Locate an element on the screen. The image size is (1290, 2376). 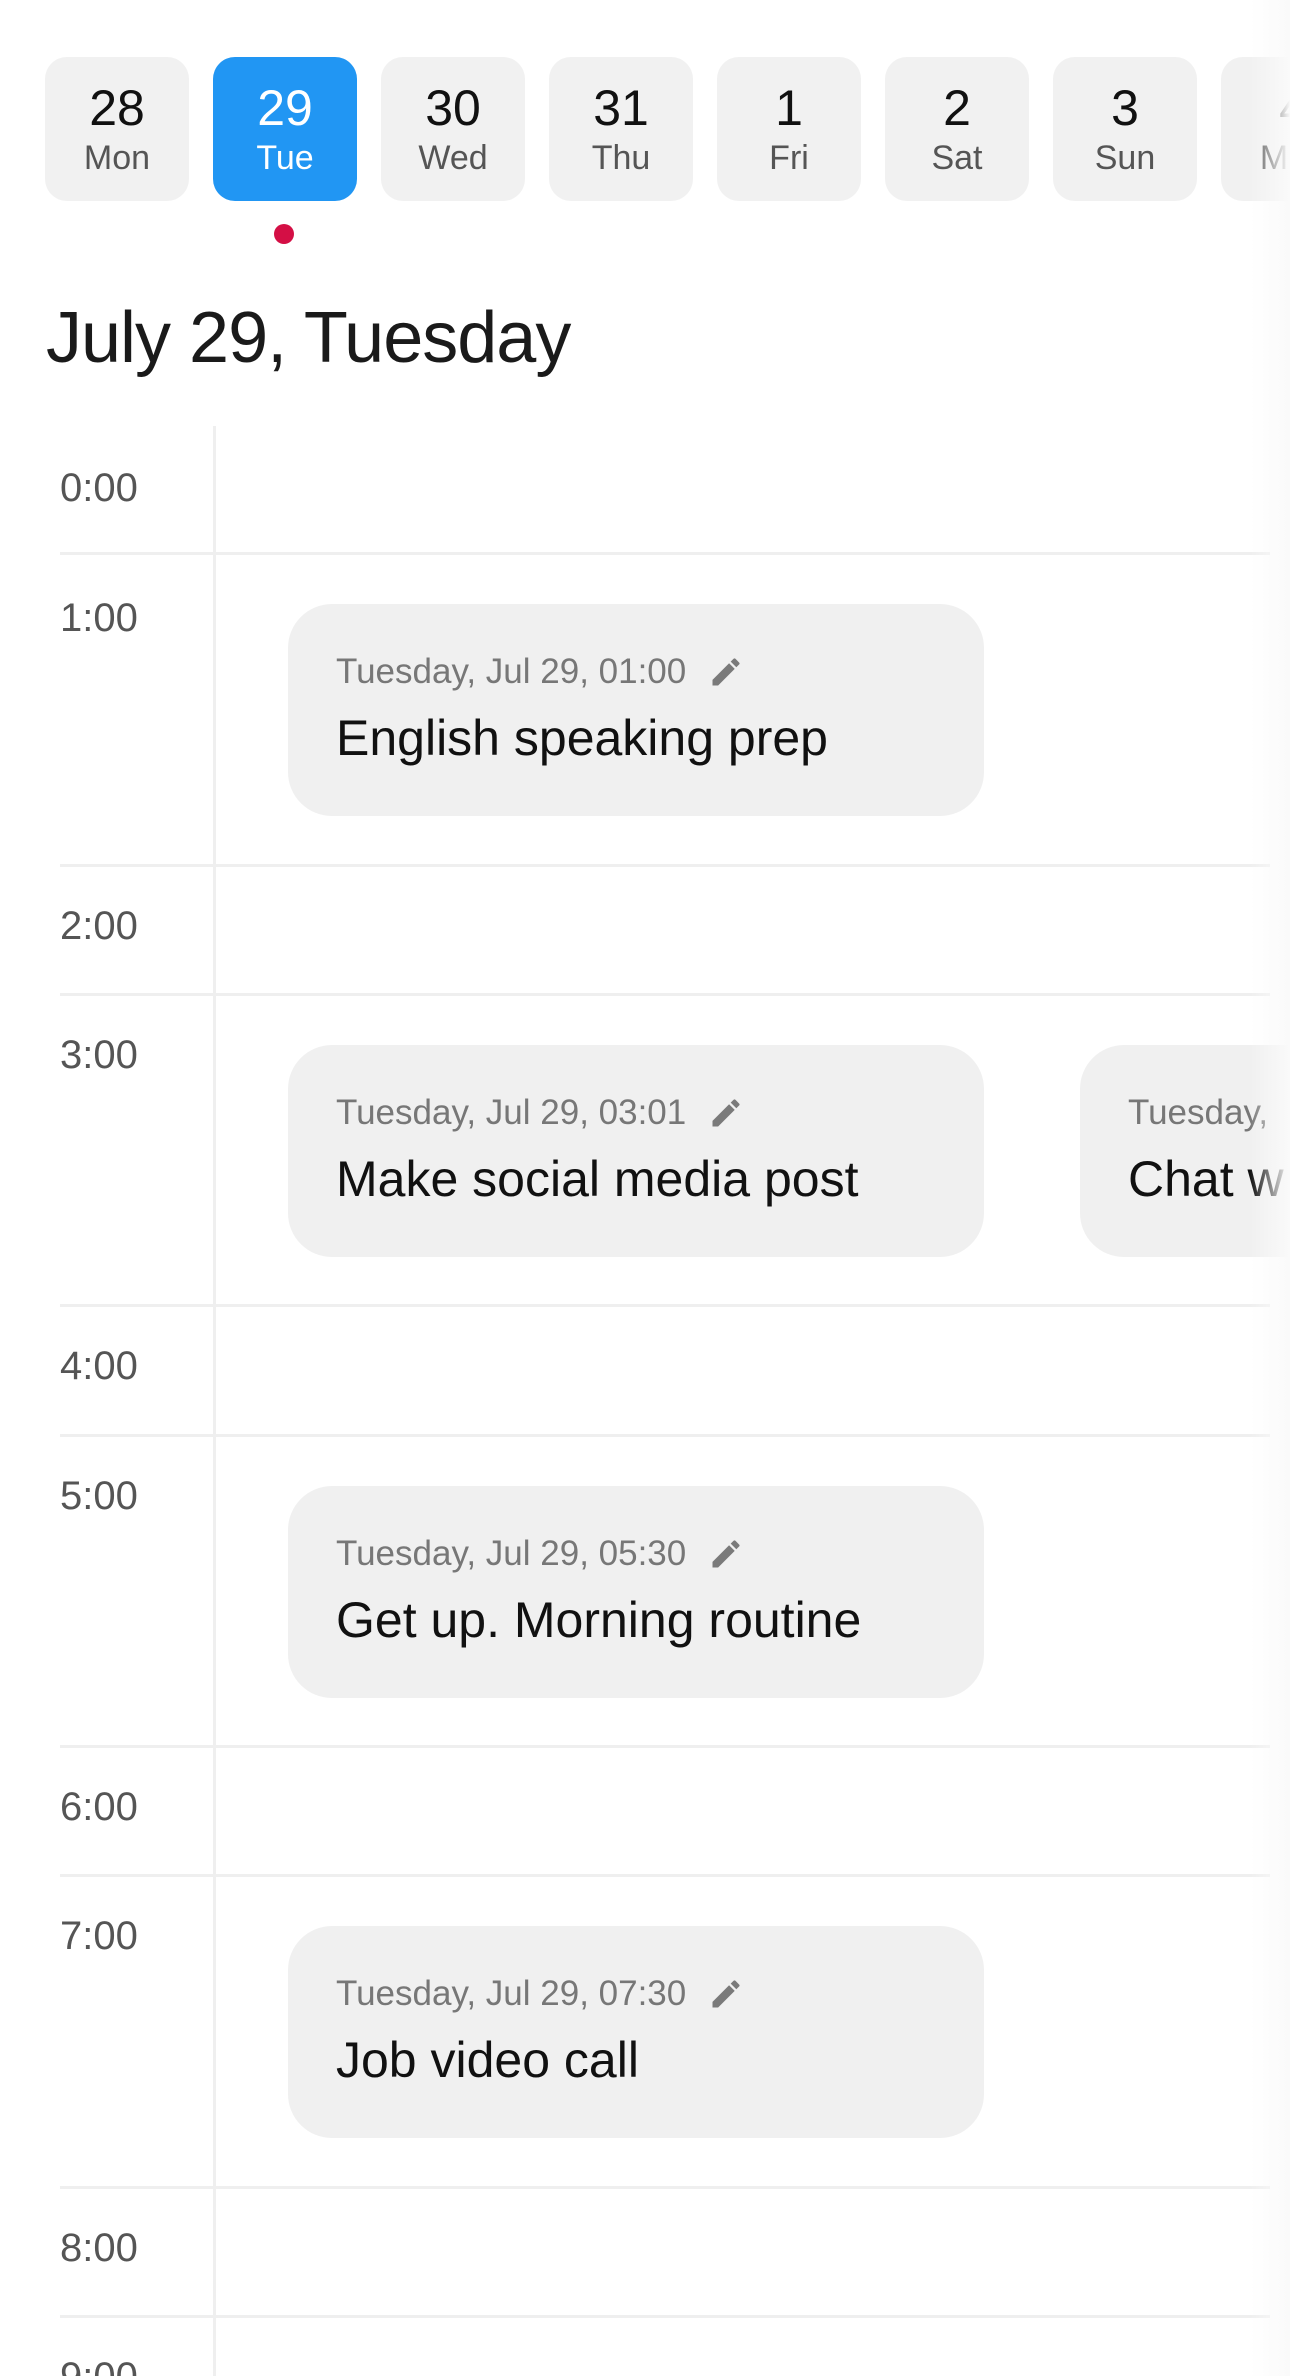
event-meta: Tuesday, Jul 29, 07:30 is located at coordinates (636, 1994).